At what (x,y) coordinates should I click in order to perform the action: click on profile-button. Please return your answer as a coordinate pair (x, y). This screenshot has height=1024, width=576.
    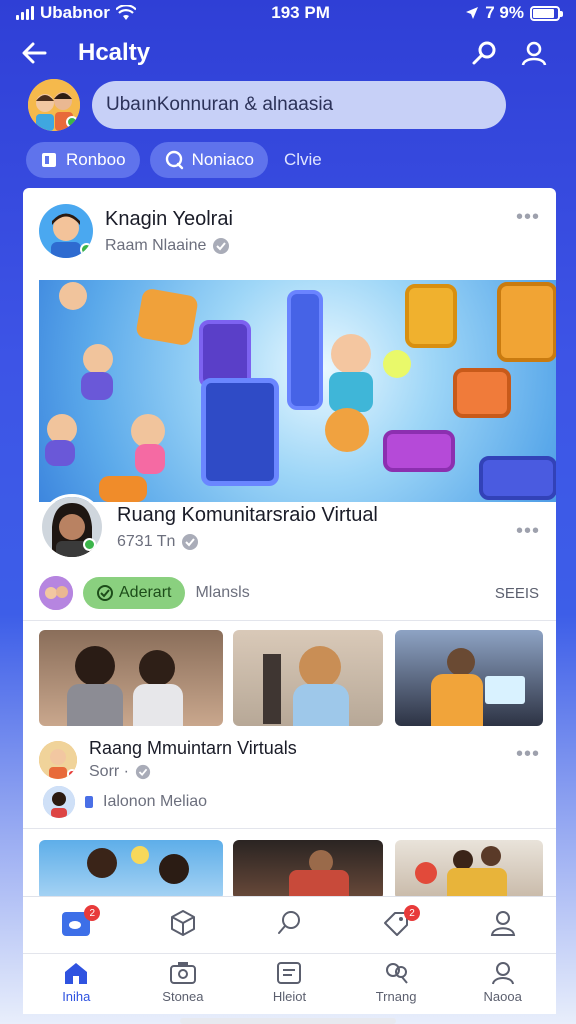
    Looking at the image, I should click on (534, 53).